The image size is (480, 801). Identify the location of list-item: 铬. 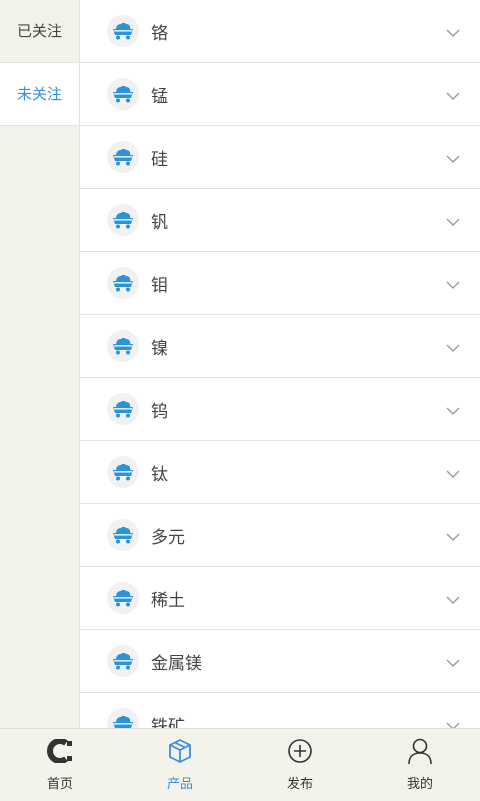
(280, 31).